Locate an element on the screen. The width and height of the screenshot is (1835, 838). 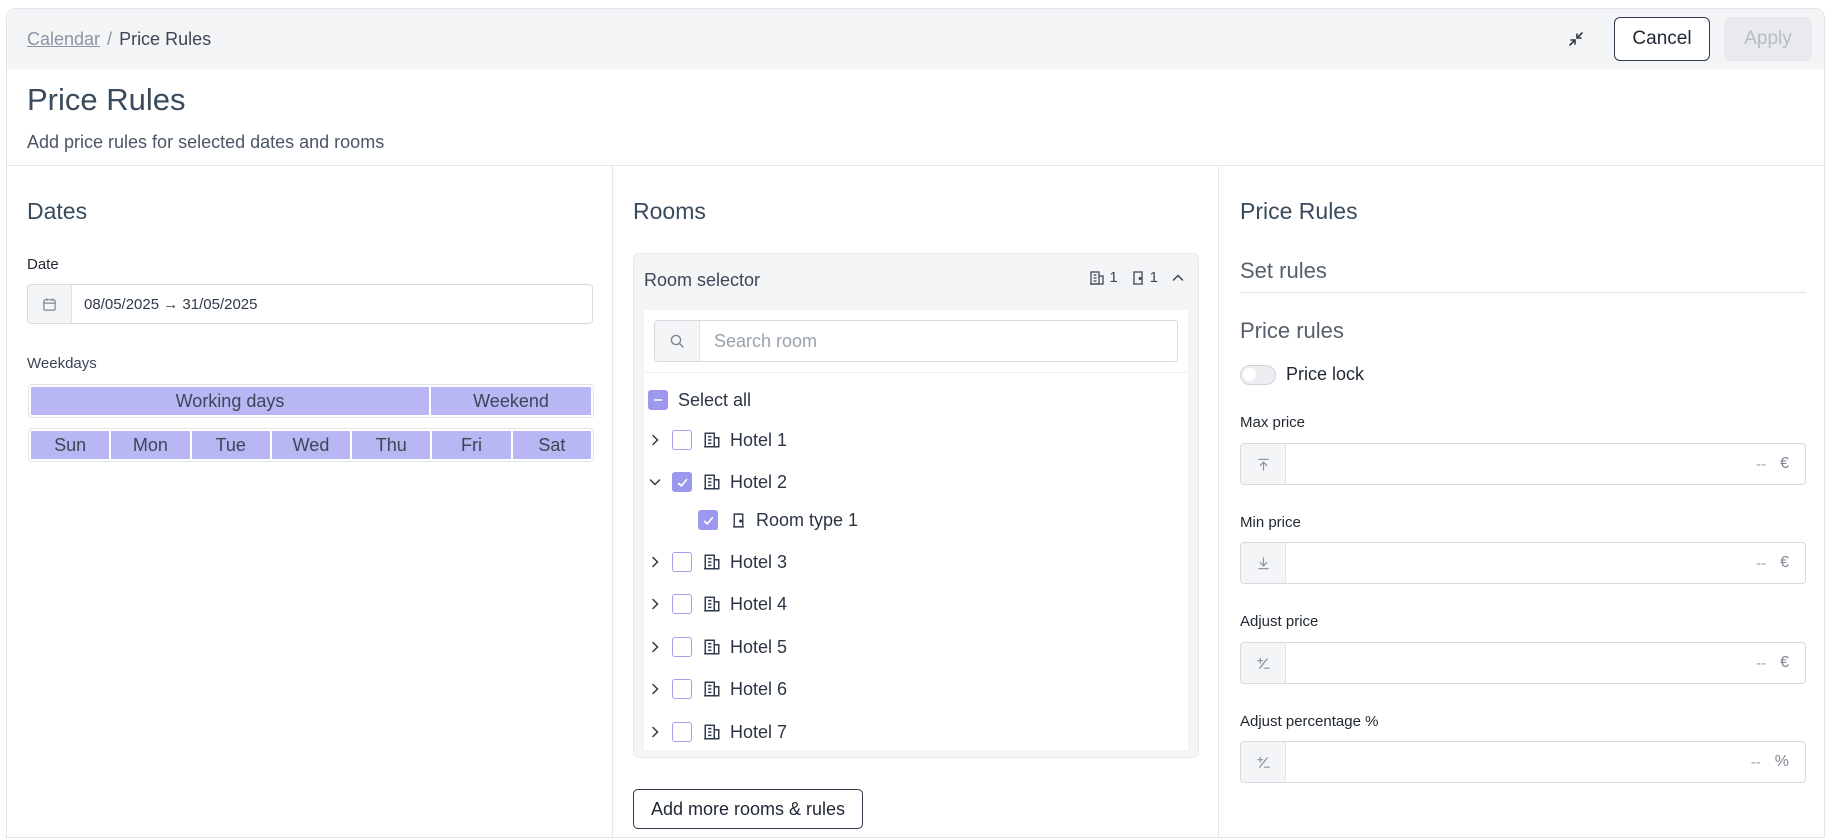
select-all-checkbox is located at coordinates (658, 400).